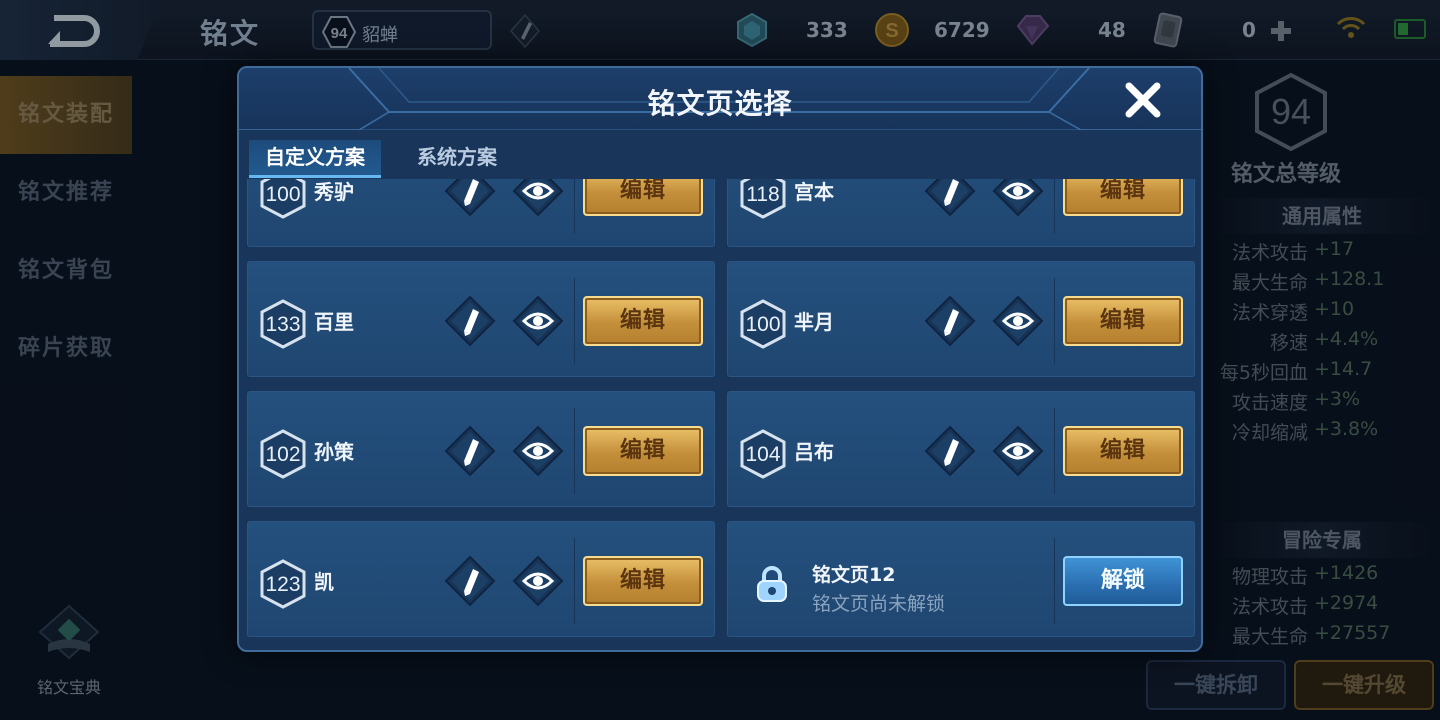 This screenshot has width=1440, height=720. Describe the element at coordinates (814, 322) in the screenshot. I see `page-name: 芈月` at that location.